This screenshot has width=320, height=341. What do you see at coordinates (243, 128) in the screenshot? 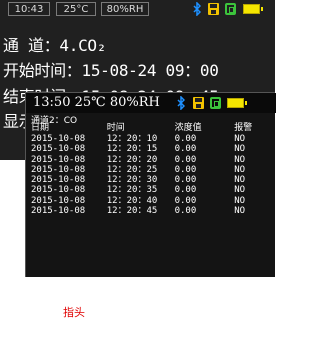
I see `column-header-alarm: 报警` at bounding box center [243, 128].